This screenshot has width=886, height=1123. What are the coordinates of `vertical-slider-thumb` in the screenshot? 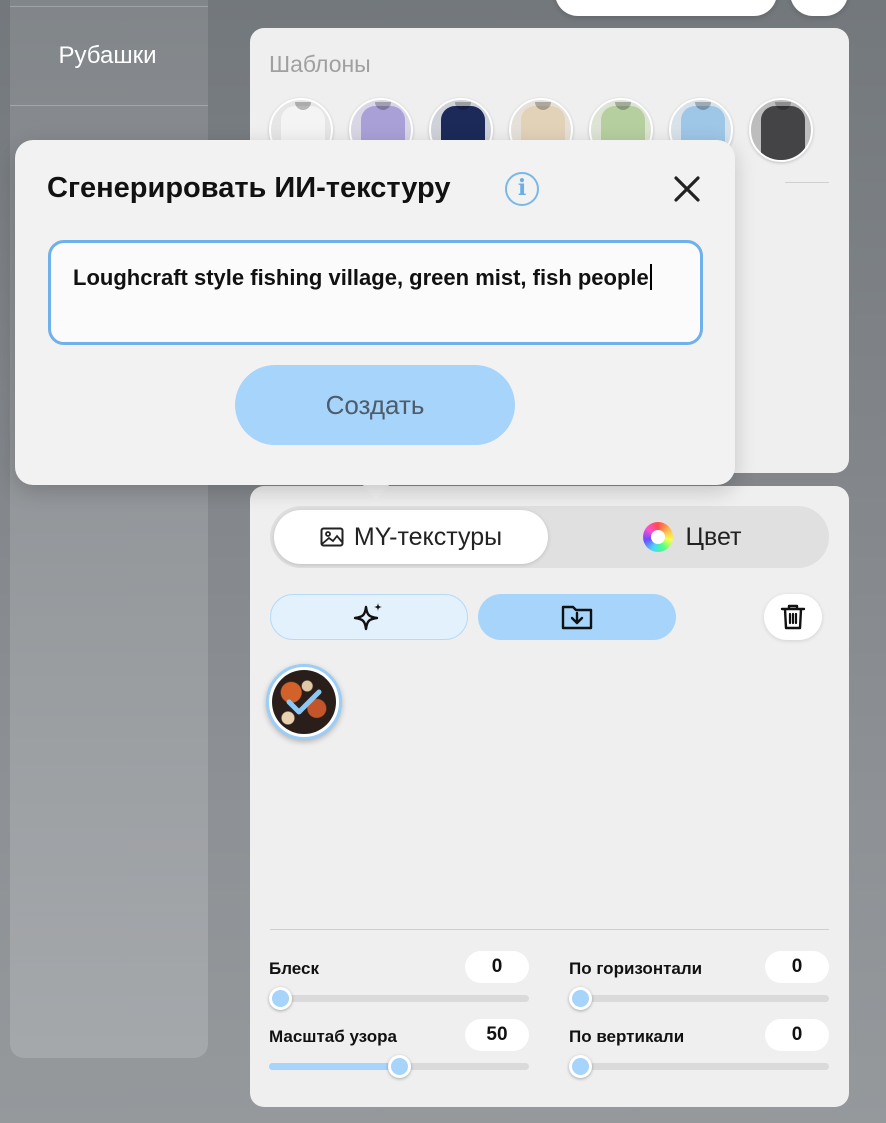 It's located at (580, 1066).